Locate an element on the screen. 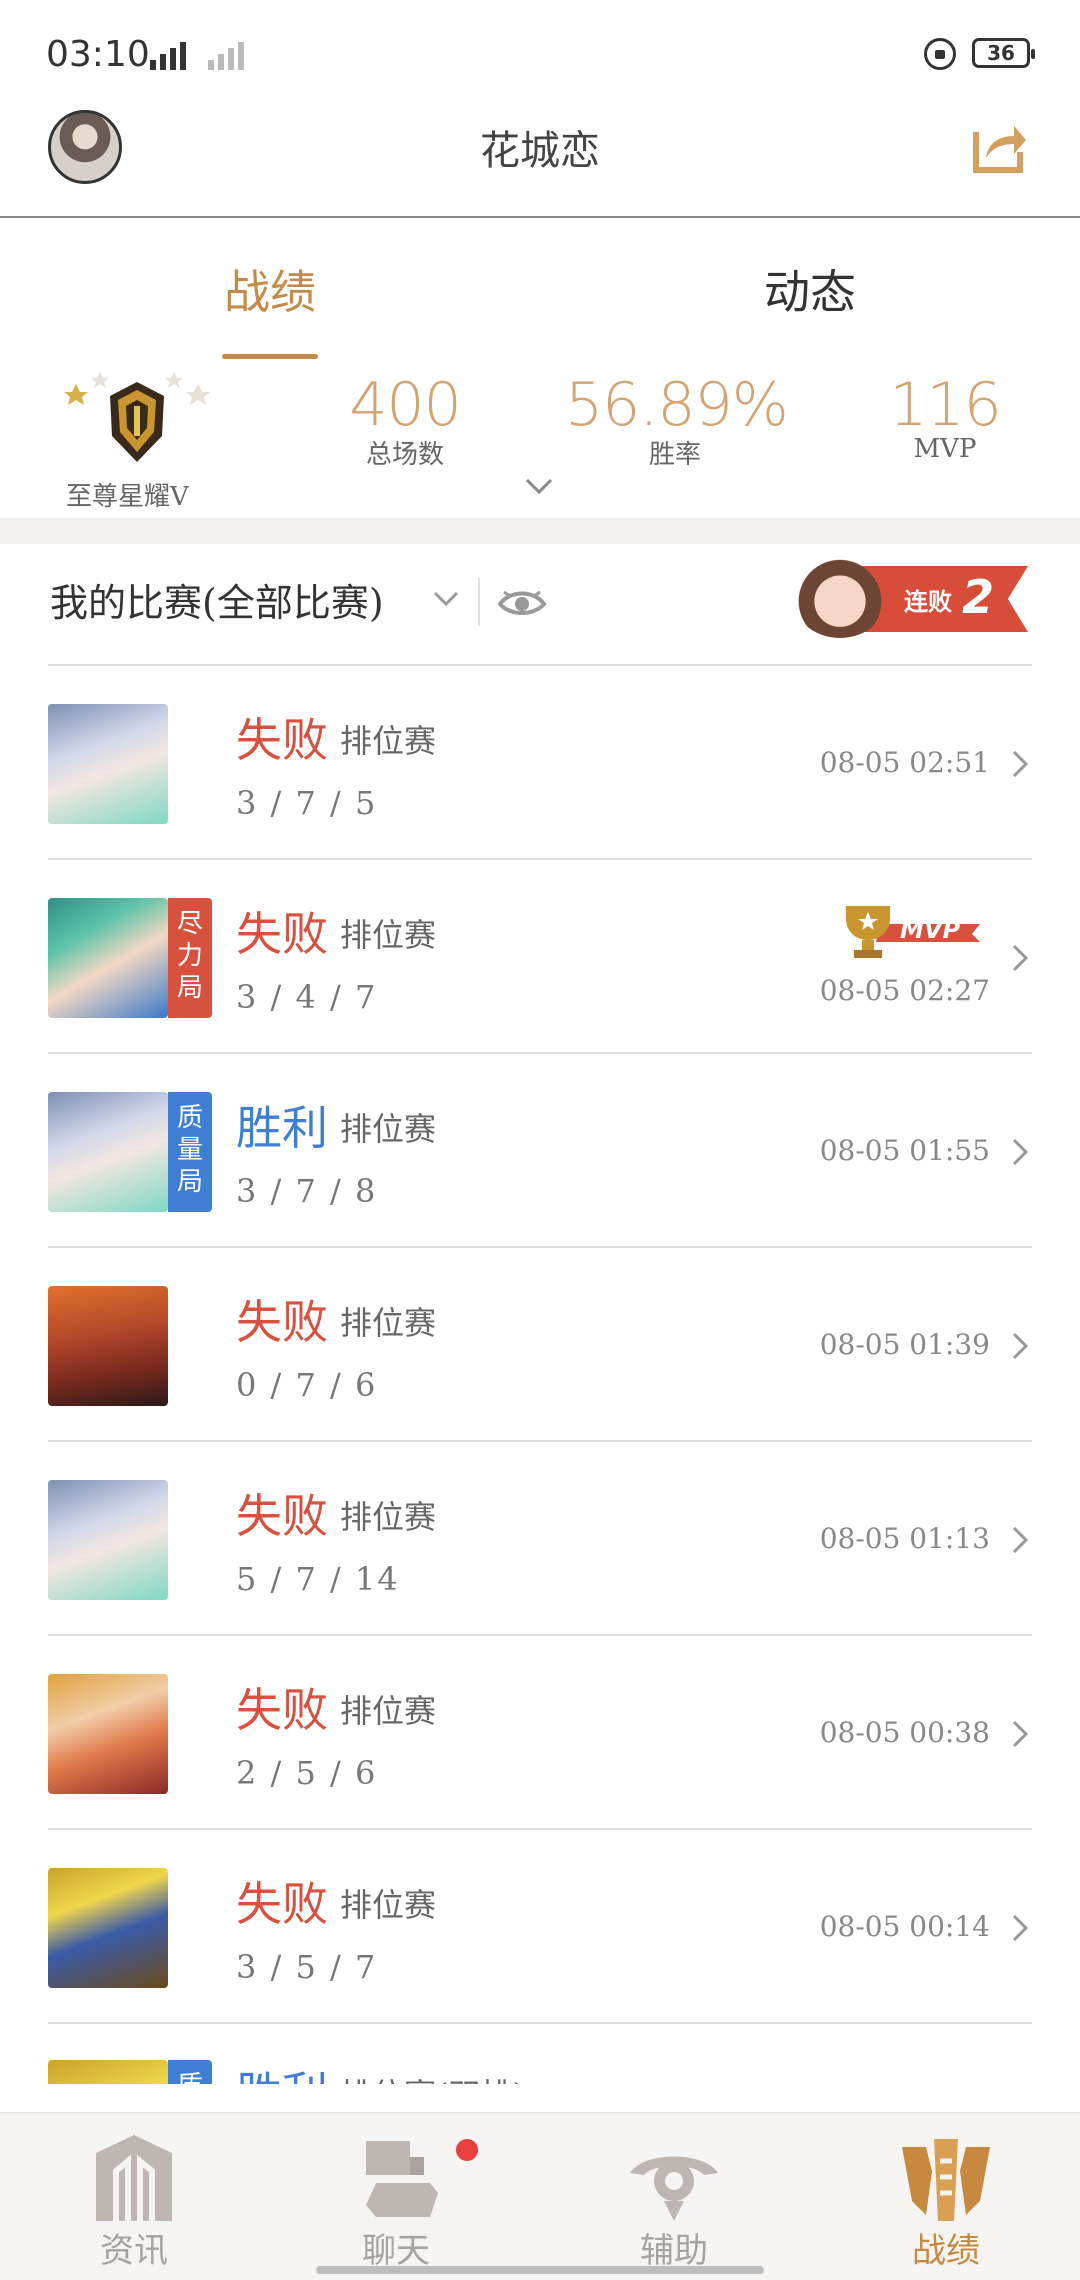  status-bar: 03:10 36 is located at coordinates (540, 50).